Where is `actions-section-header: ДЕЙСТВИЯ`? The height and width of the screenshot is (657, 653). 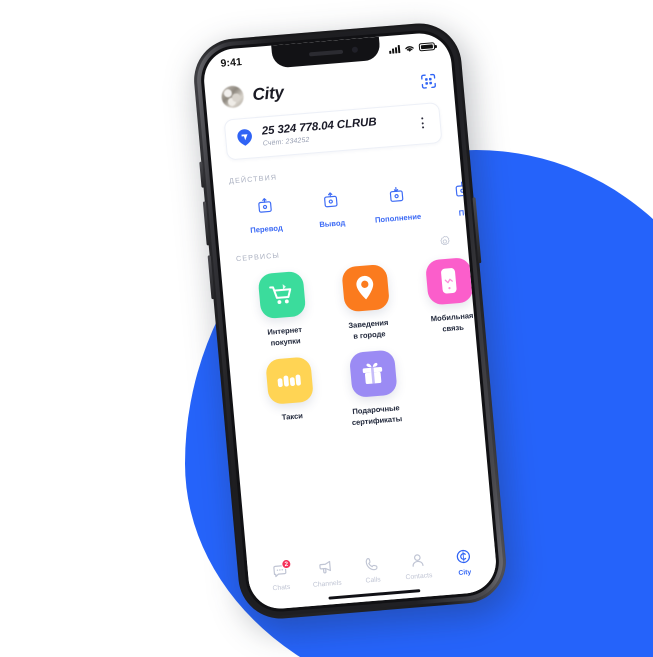
actions-section-header: ДЕЙСТВИЯ is located at coordinates (337, 171).